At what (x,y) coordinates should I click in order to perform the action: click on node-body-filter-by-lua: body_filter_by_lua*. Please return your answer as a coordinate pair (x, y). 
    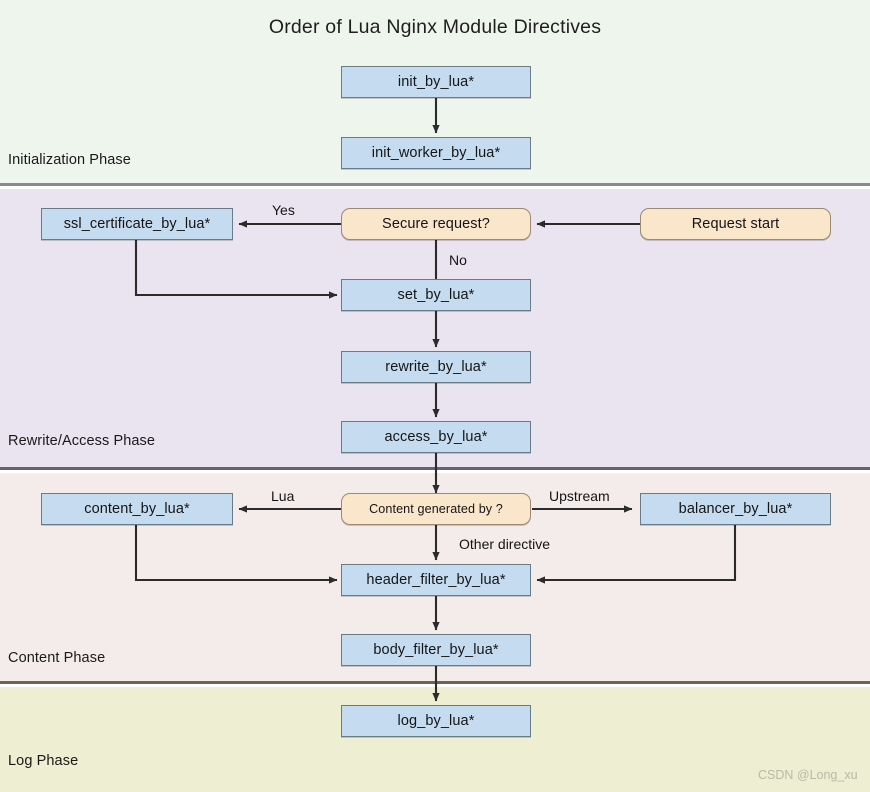
    Looking at the image, I should click on (436, 650).